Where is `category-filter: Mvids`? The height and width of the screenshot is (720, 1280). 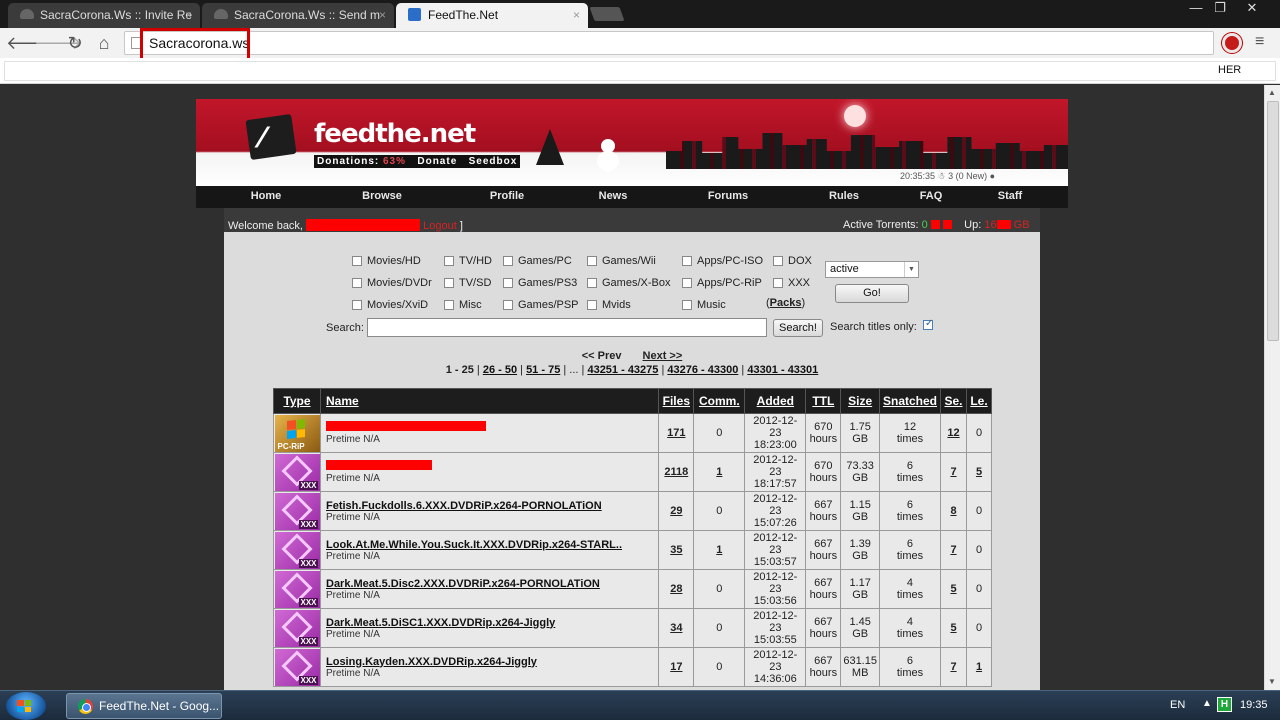 category-filter: Mvids is located at coordinates (609, 305).